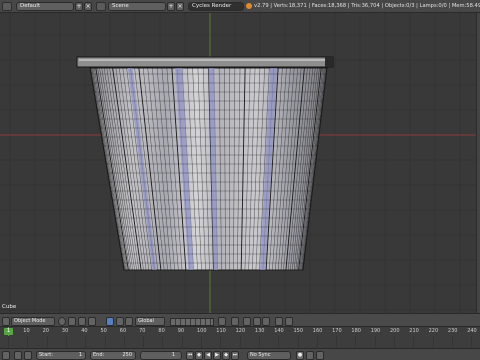 The width and height of the screenshot is (480, 360). Describe the element at coordinates (92, 321) in the screenshot. I see `translate-icon` at that location.